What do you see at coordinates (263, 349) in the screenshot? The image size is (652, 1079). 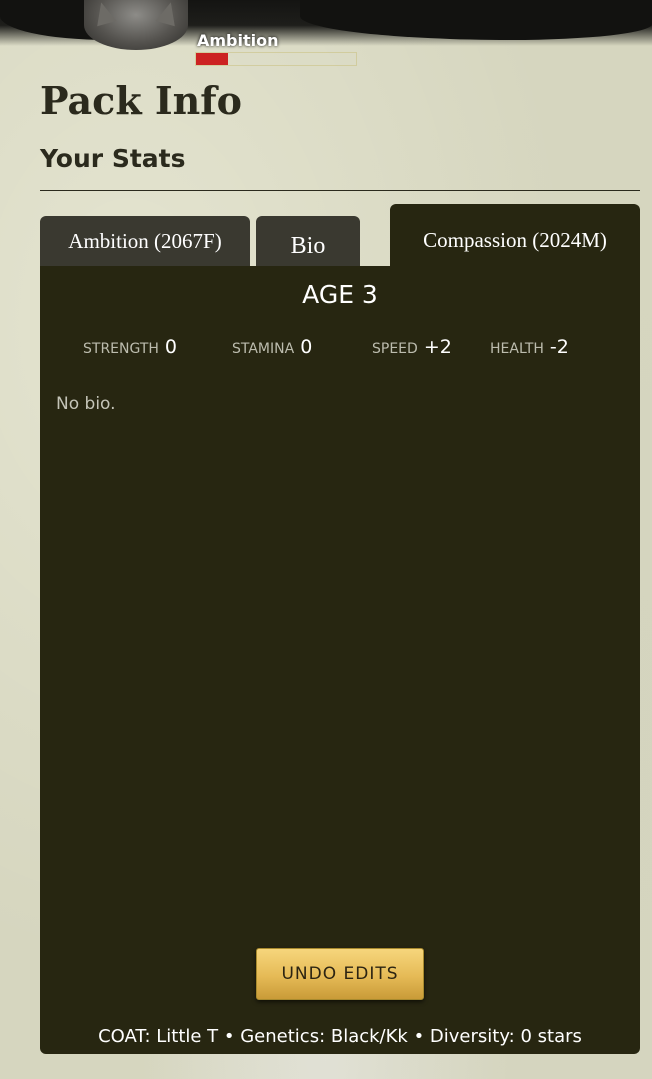 I see `stat-label: STAMINA` at bounding box center [263, 349].